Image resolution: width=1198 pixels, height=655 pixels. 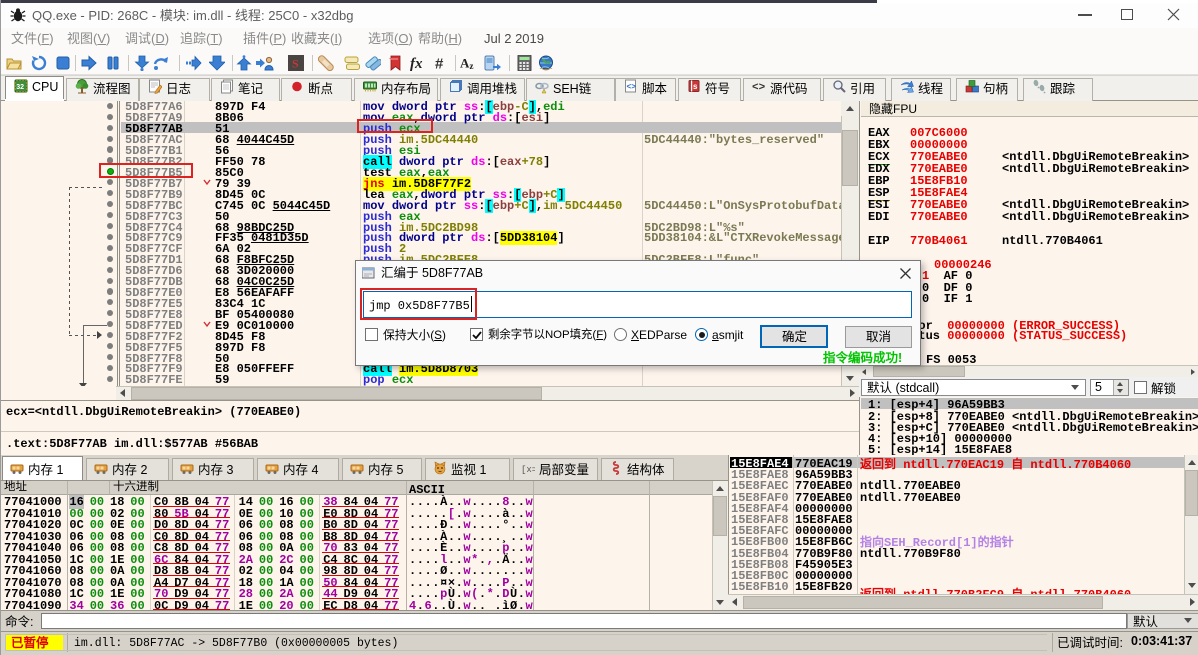 I want to click on svg-text: s, so click(x=695, y=86).